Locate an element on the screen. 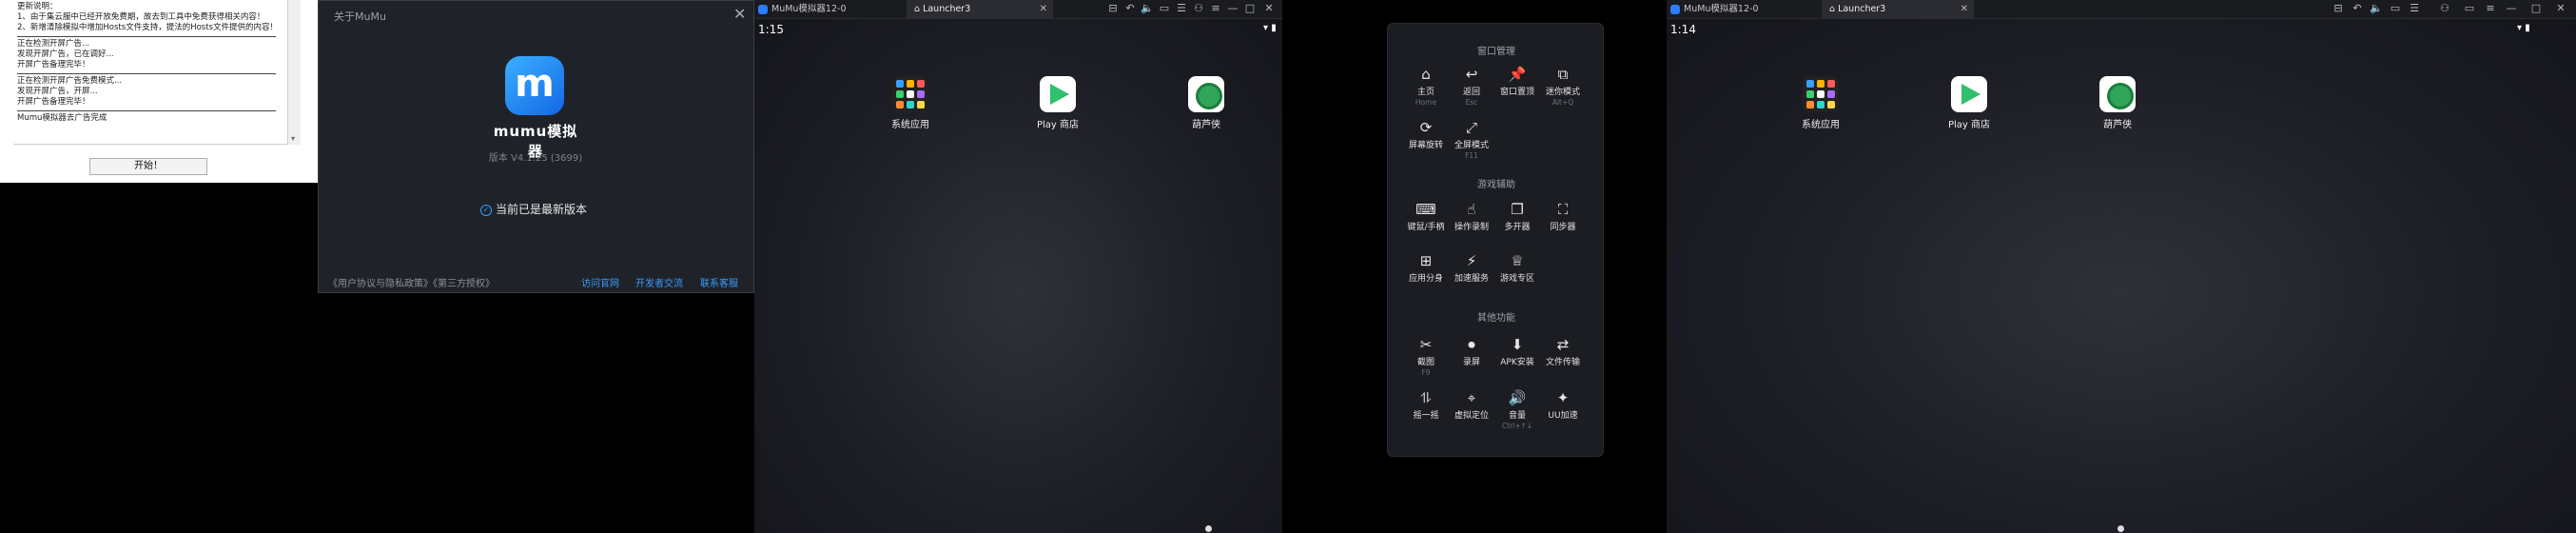 This screenshot has width=2576, height=533. agreement-links: 《用户协议与隐私政策》《第三方授权》 is located at coordinates (412, 282).